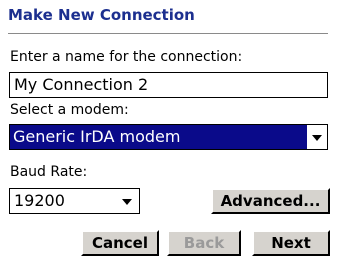 This screenshot has height=262, width=337. Describe the element at coordinates (126, 57) in the screenshot. I see `name-prompt-label: Enter a name for the connection:` at that location.